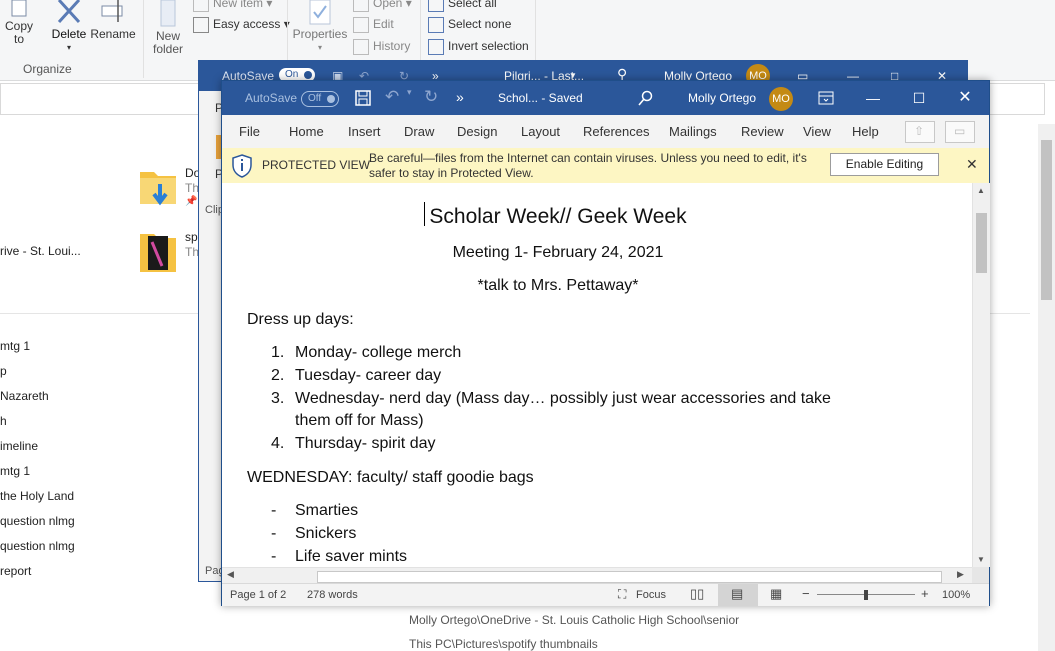  What do you see at coordinates (981, 375) in the screenshot?
I see `vertical-scrollbar: ▲ ▼` at bounding box center [981, 375].